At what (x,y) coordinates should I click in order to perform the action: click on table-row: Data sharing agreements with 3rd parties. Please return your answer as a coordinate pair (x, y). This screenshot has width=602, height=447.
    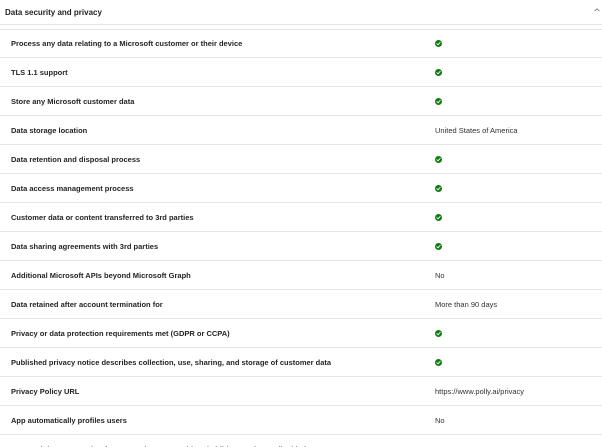
    Looking at the image, I should click on (301, 246).